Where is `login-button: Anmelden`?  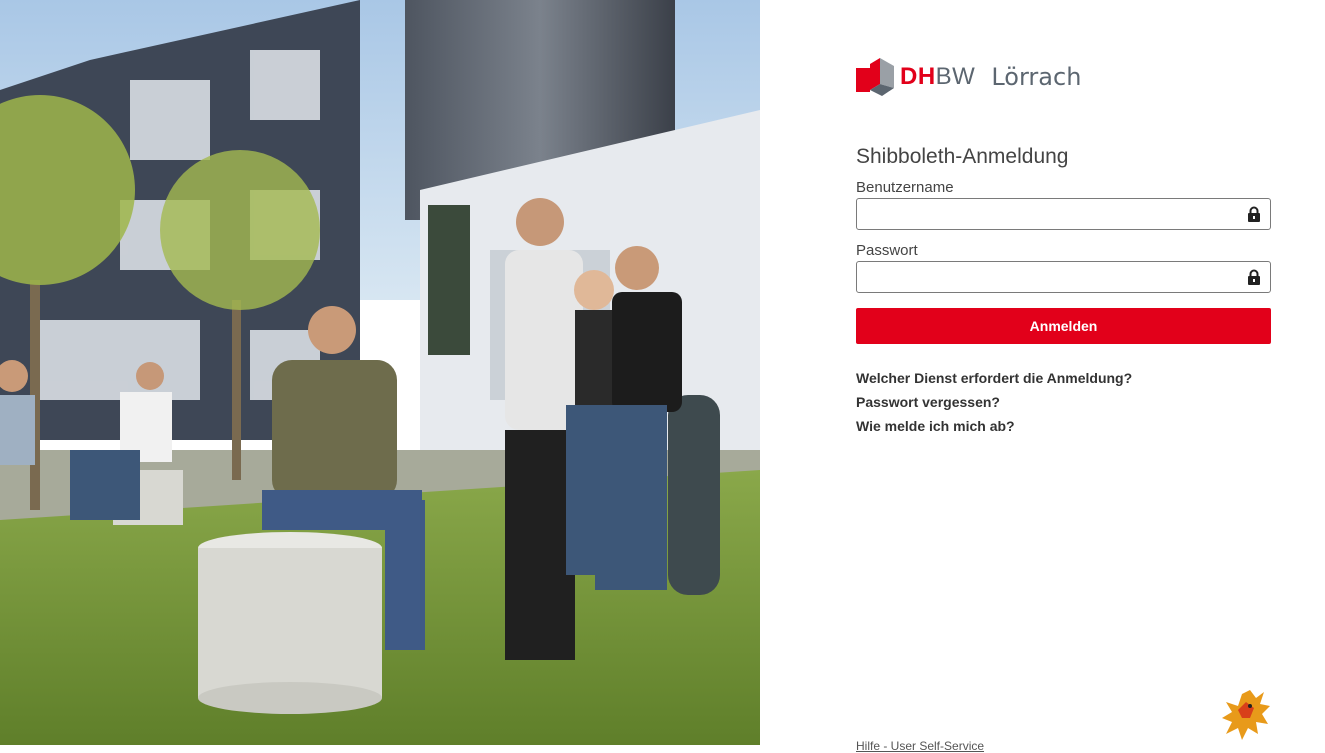 login-button: Anmelden is located at coordinates (1063, 326).